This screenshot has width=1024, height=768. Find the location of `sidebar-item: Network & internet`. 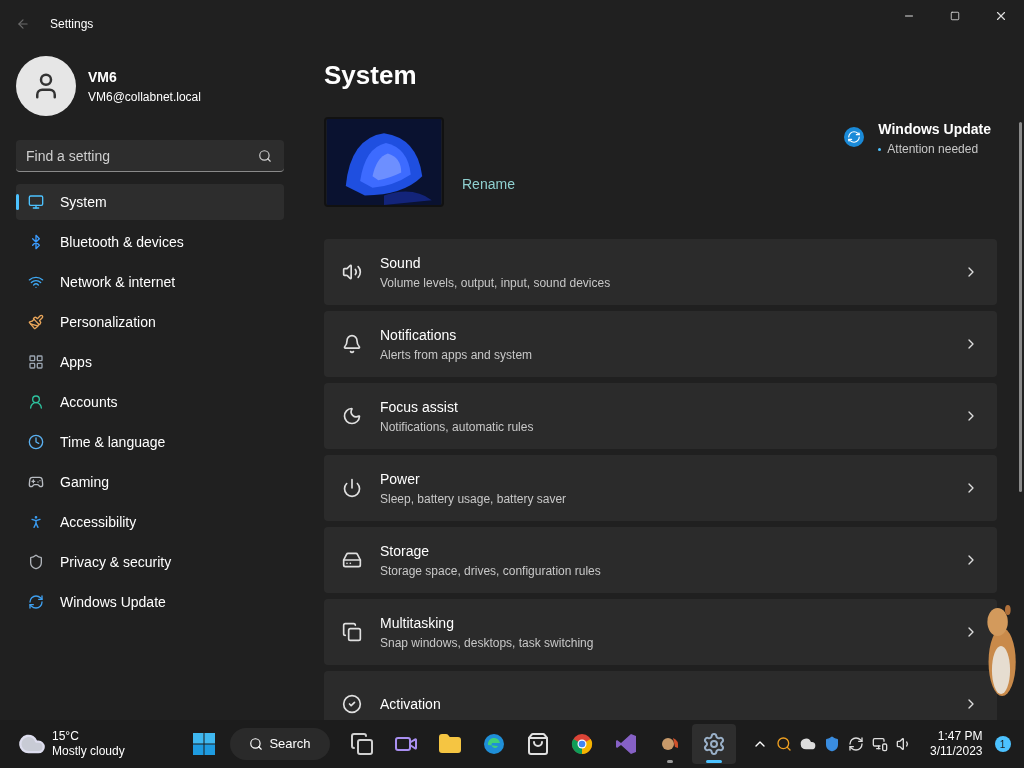

sidebar-item: Network & internet is located at coordinates (150, 282).